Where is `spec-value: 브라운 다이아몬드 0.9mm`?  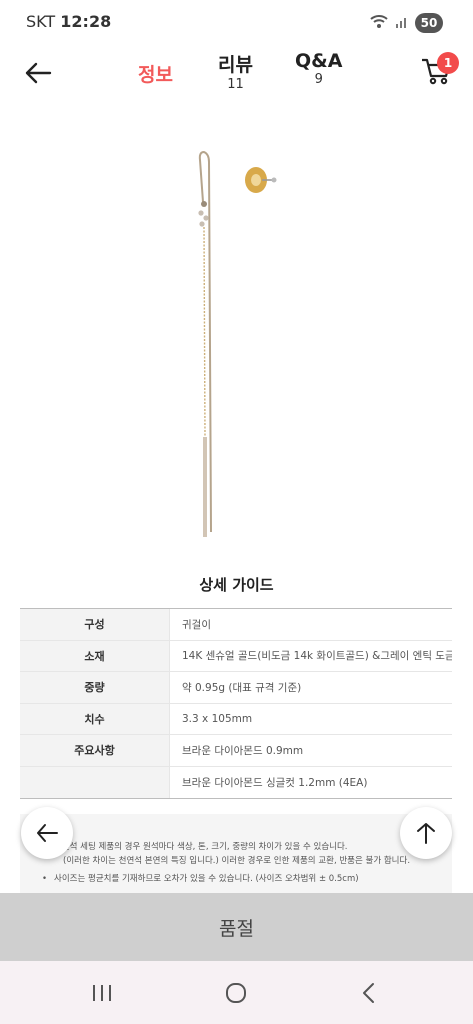 spec-value: 브라운 다이아몬드 0.9mm is located at coordinates (243, 750).